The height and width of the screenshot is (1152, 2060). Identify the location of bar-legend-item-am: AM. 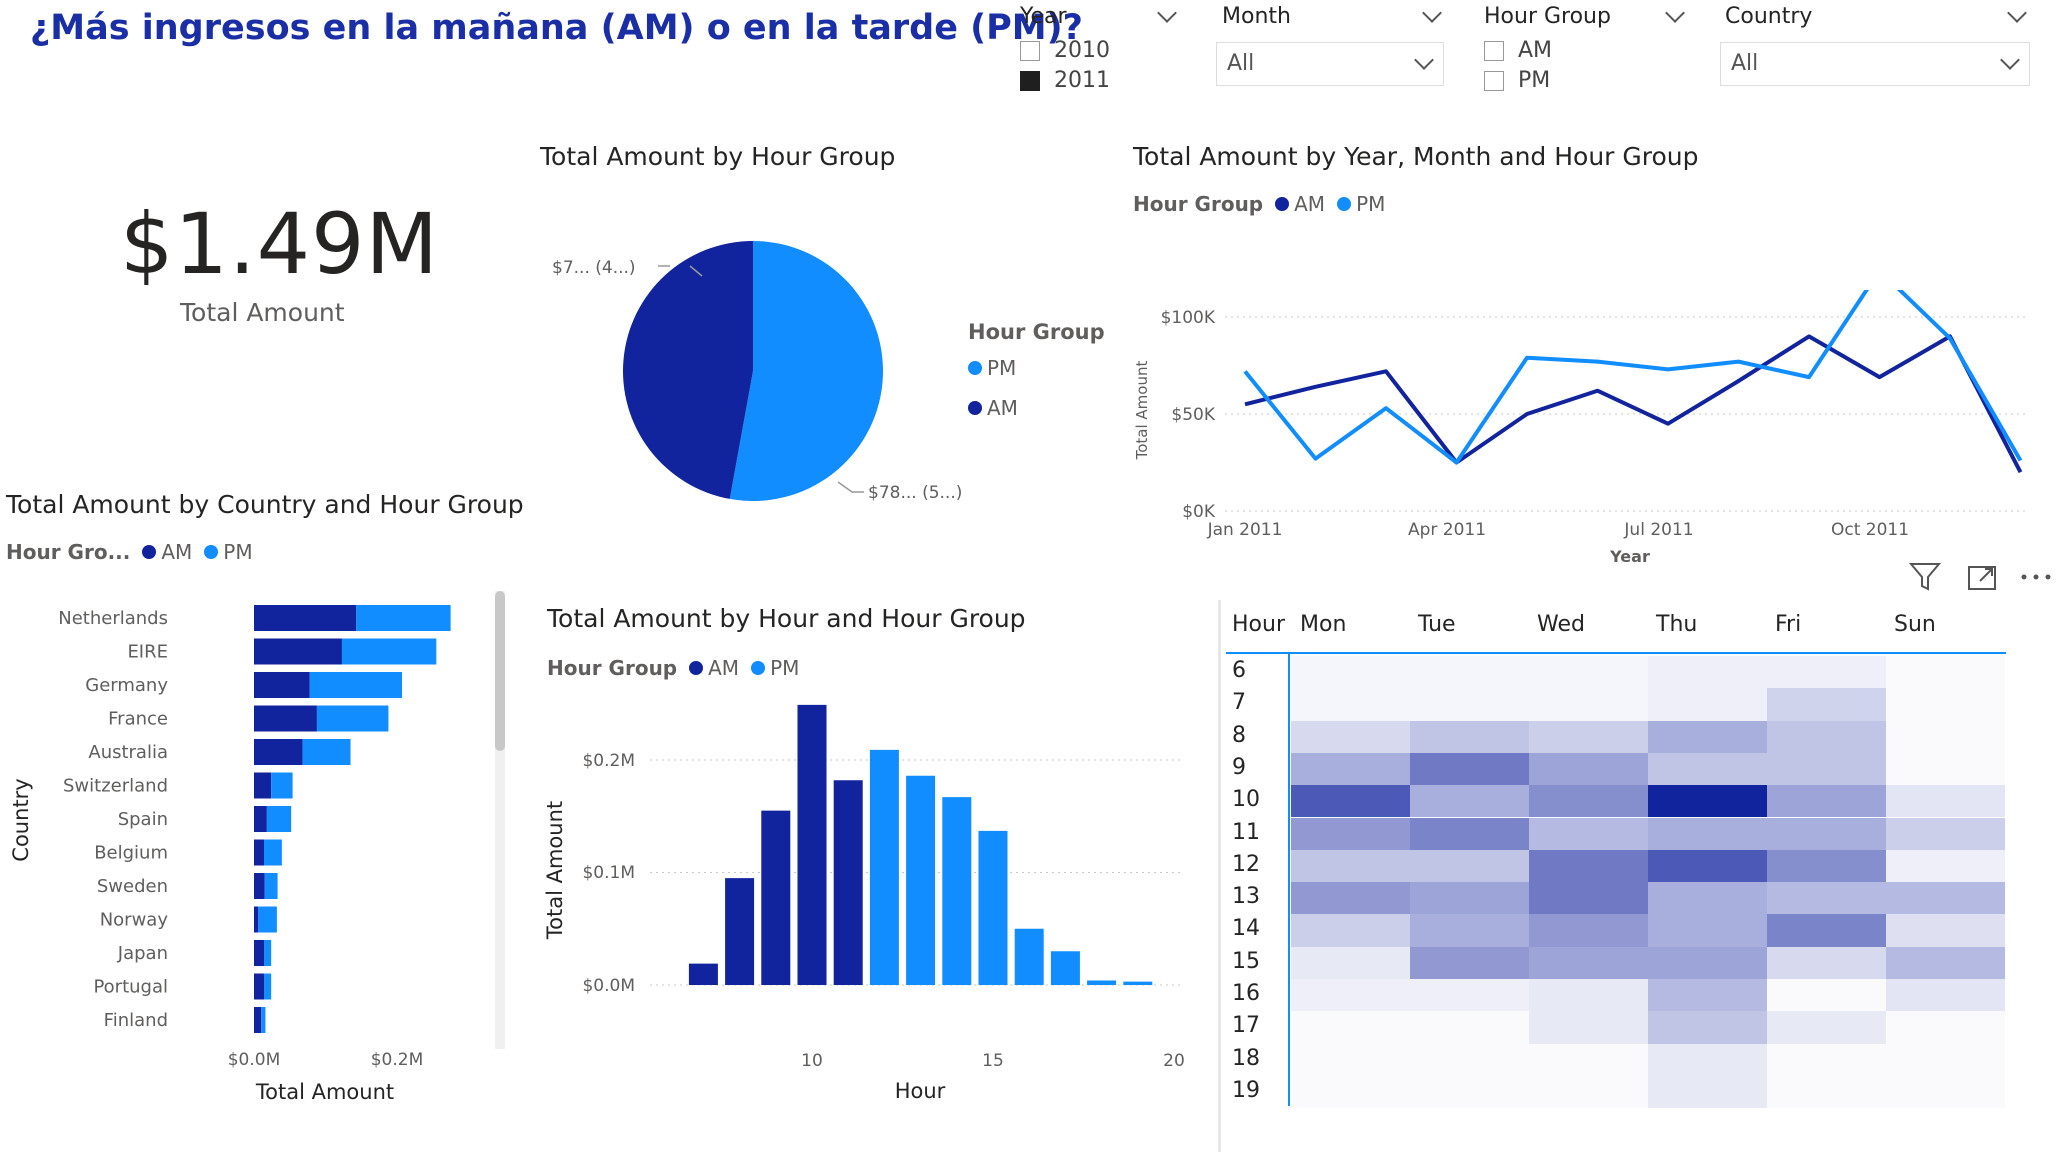
(167, 552).